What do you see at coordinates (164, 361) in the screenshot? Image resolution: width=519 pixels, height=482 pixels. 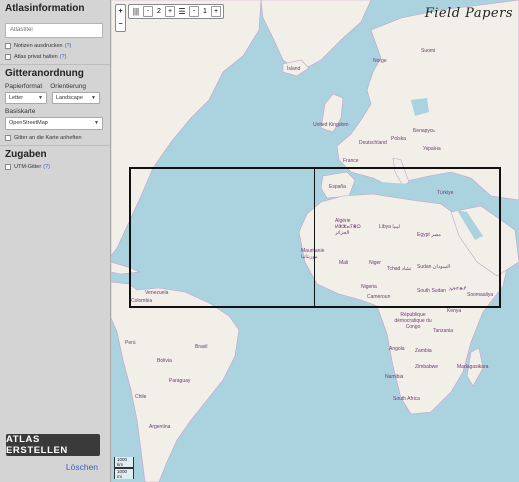 I see `map-label-bolivia: Bolivia` at bounding box center [164, 361].